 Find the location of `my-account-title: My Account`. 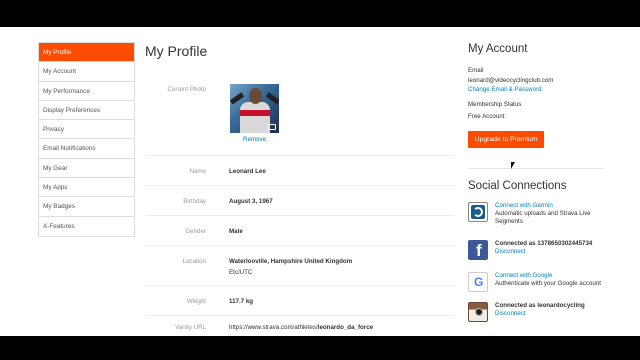

my-account-title: My Account is located at coordinates (498, 49).